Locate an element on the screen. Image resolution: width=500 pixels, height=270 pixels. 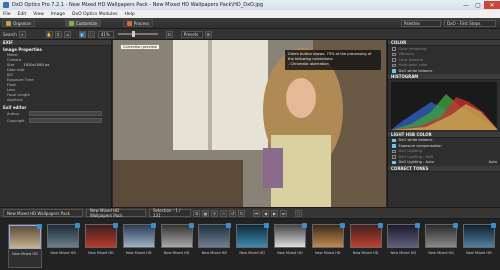
zoom-field: 41% is located at coordinates (105, 34).